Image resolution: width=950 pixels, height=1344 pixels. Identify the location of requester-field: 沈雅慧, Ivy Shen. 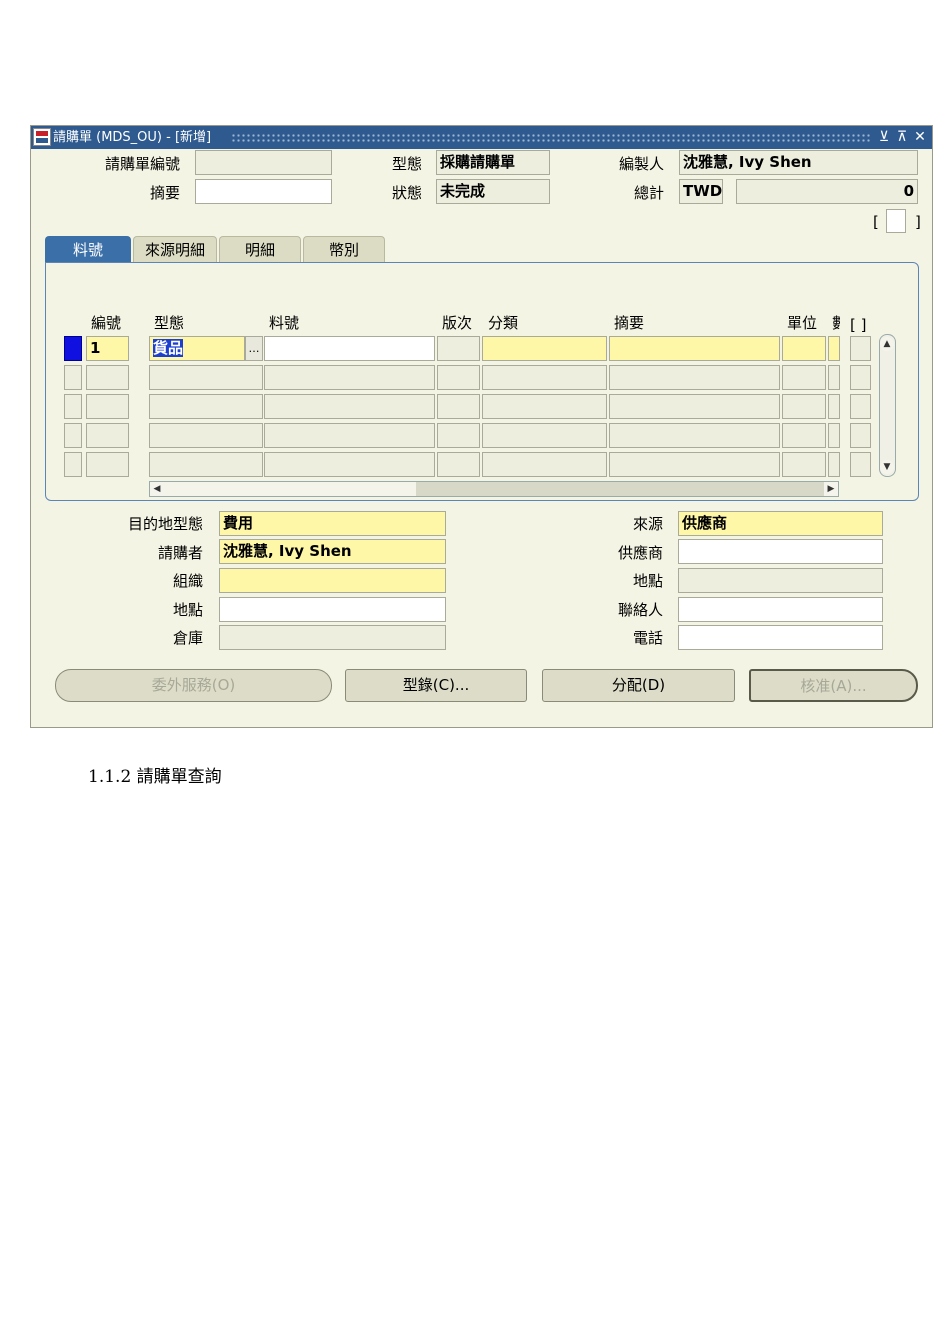
(332, 551).